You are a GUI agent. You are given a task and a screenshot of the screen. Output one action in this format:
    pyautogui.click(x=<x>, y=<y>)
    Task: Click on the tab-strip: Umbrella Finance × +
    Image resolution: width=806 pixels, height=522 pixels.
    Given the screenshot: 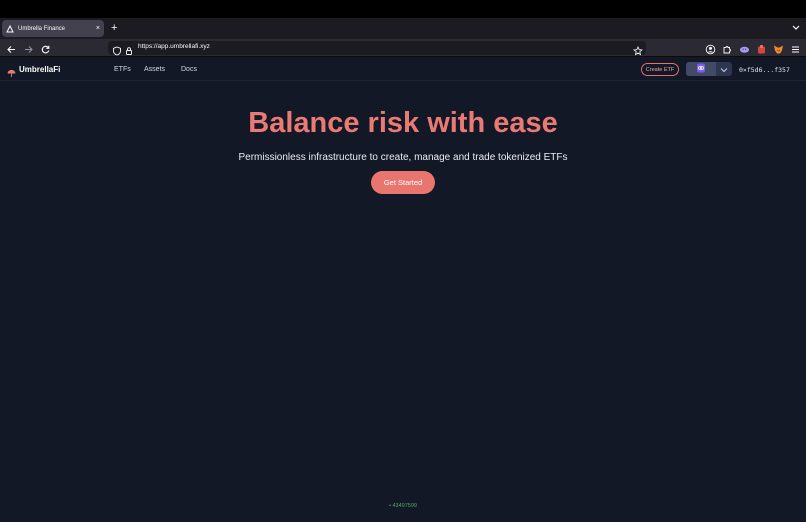 What is the action you would take?
    pyautogui.click(x=403, y=28)
    